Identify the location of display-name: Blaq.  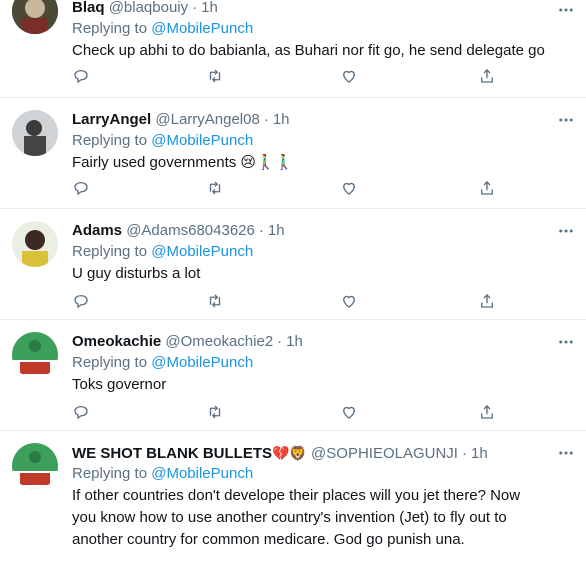
(88, 8).